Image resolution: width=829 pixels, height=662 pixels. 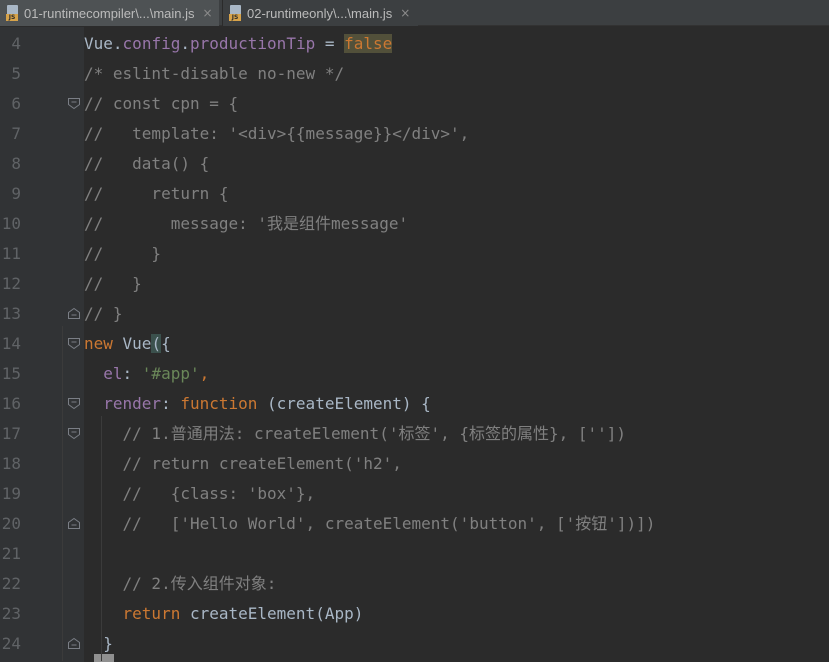 What do you see at coordinates (414, 74) in the screenshot?
I see `code-line: 5 /* eslint-disable no-new */` at bounding box center [414, 74].